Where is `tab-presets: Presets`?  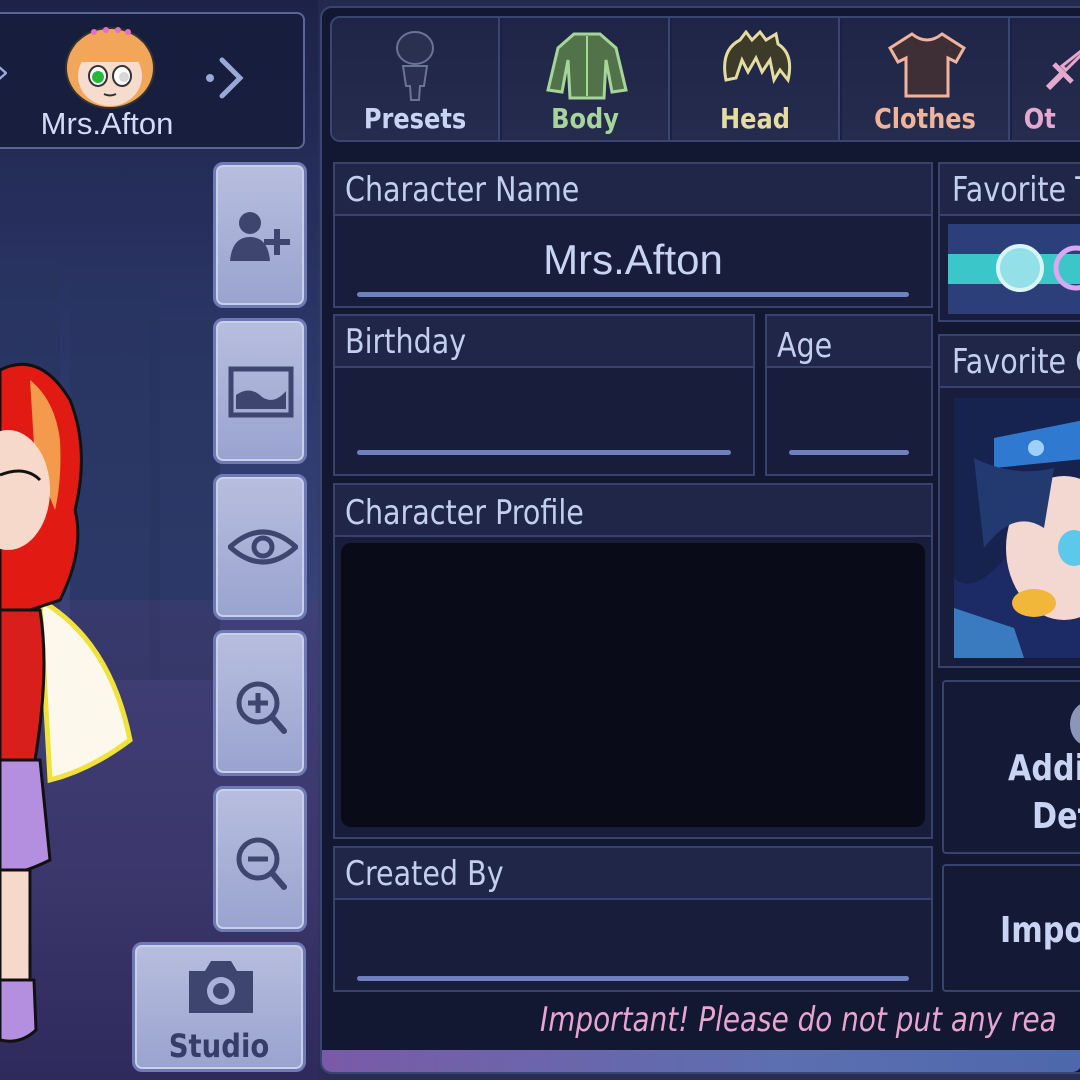
tab-presets: Presets is located at coordinates (416, 79).